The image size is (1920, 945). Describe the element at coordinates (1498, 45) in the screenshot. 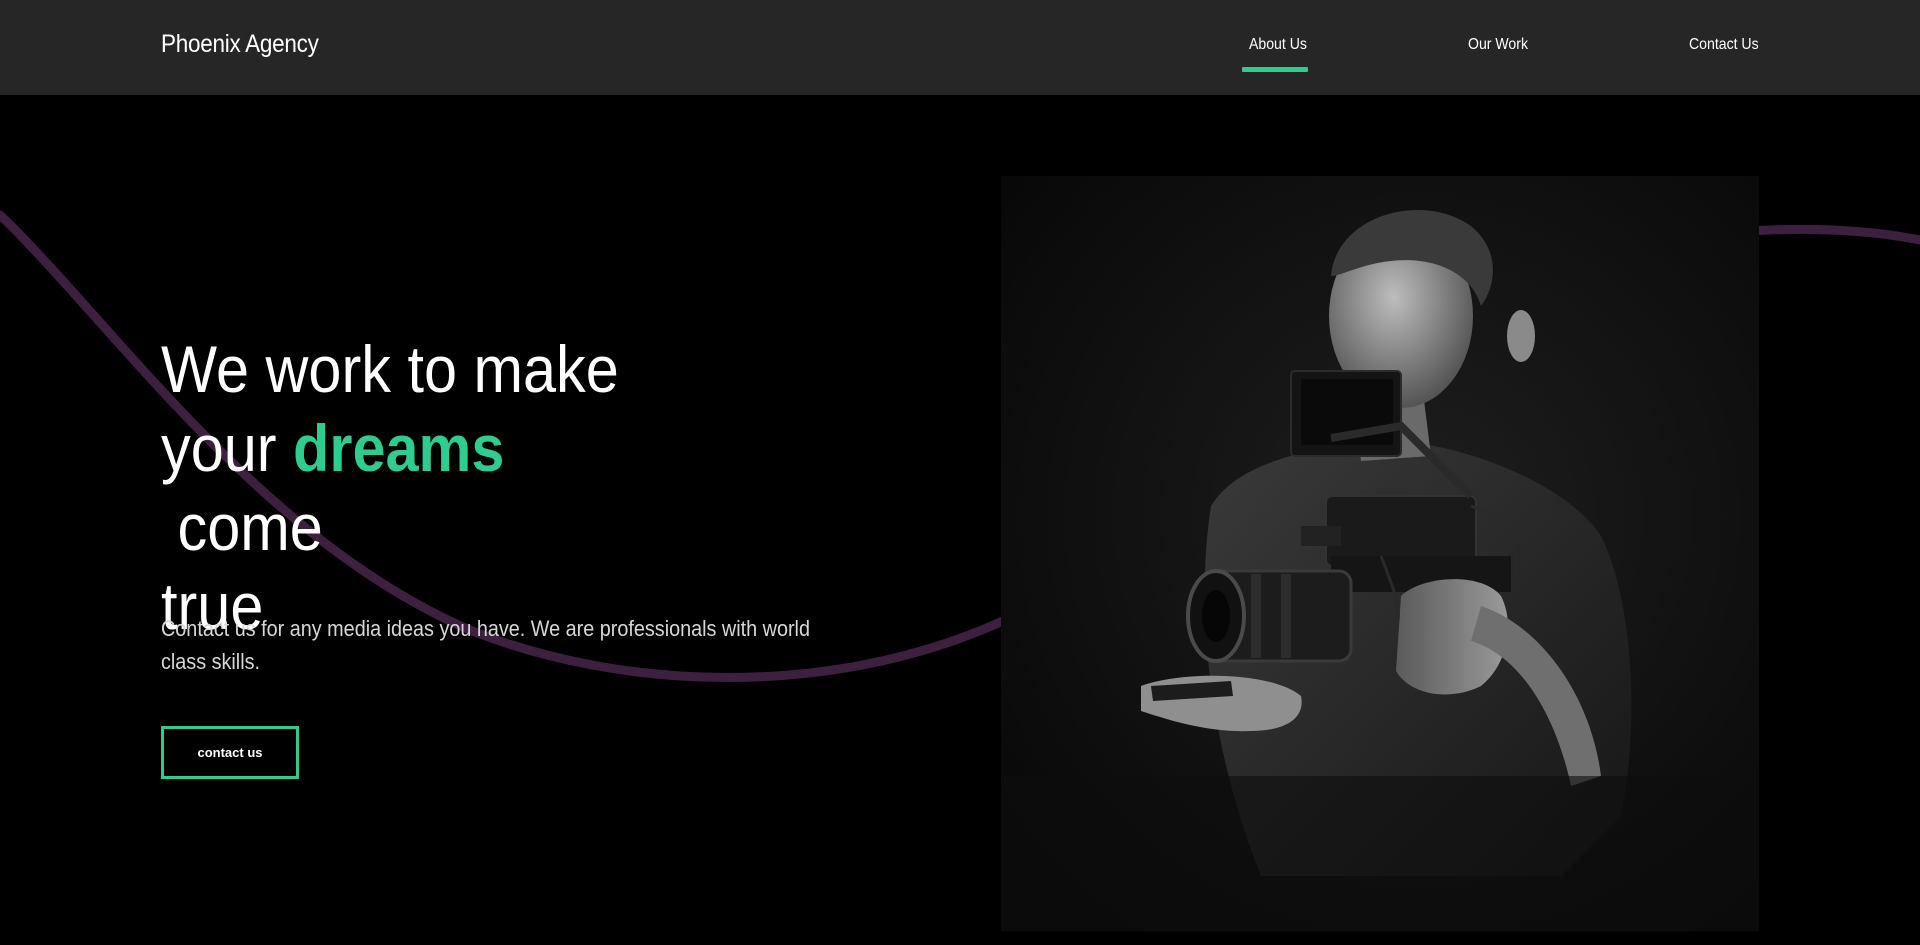

I see `nav-our-work: Our Work` at that location.